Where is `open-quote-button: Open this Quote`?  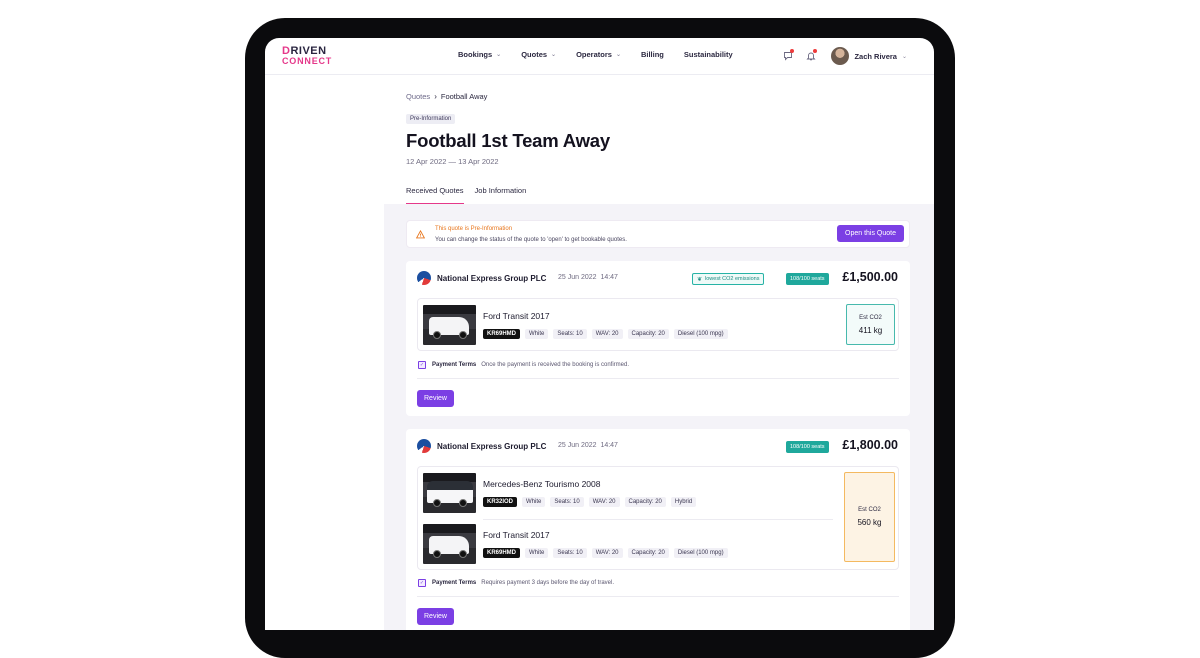 open-quote-button: Open this Quote is located at coordinates (870, 233).